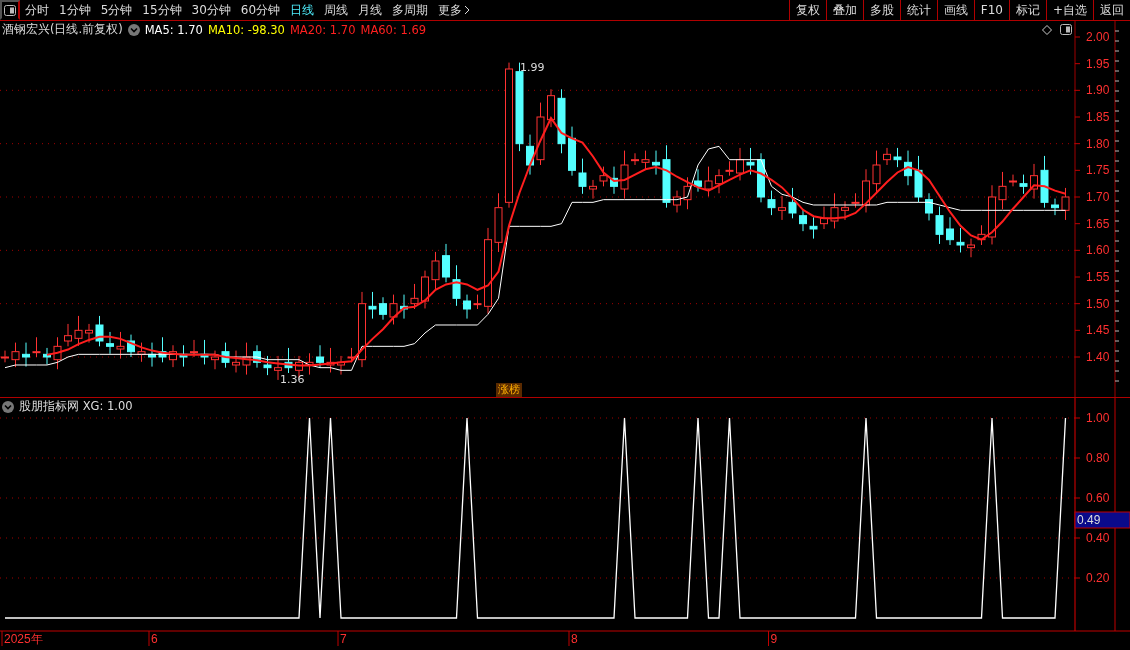  What do you see at coordinates (918, 10) in the screenshot?
I see `toolbar-button: 统计` at bounding box center [918, 10].